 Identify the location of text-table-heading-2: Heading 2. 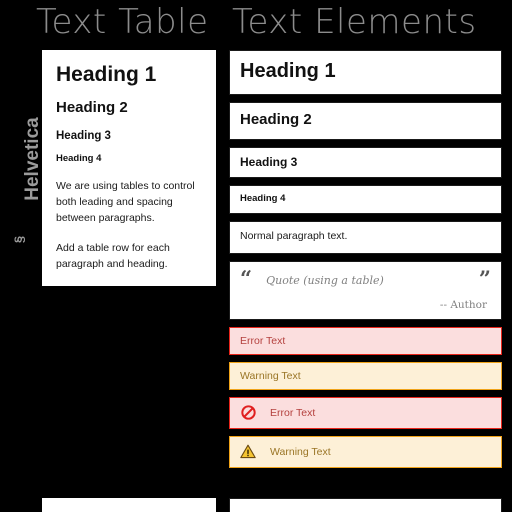
(92, 108).